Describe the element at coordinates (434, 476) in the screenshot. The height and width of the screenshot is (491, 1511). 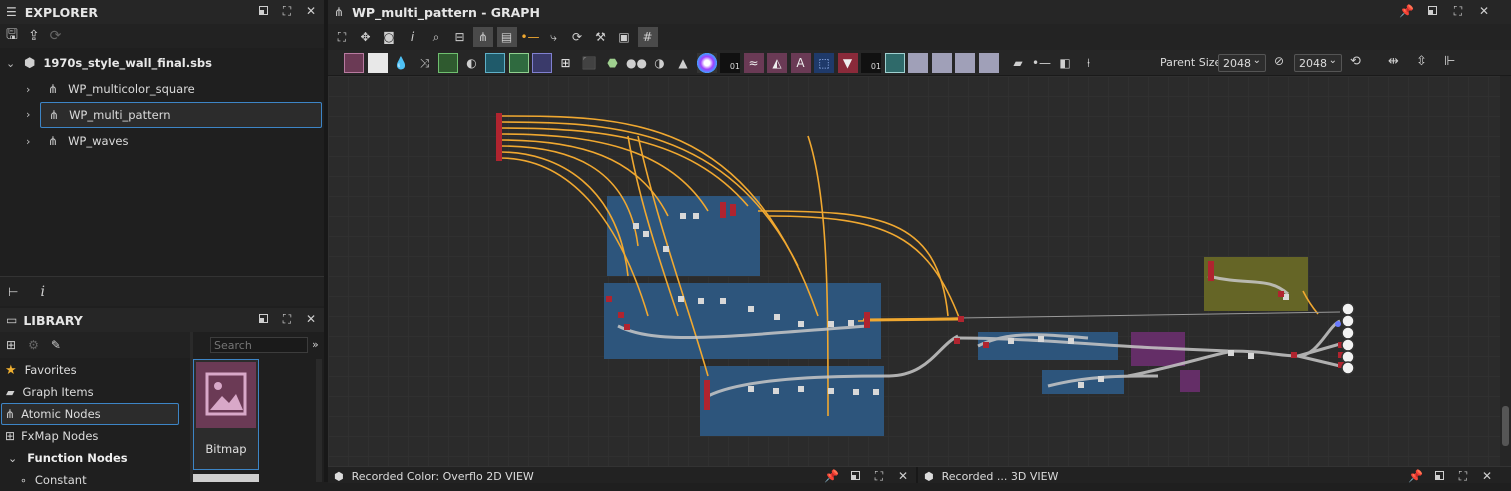
I see `view-tab-2d: ⬢ Recorded Color: Overflo 2D VIEW` at that location.